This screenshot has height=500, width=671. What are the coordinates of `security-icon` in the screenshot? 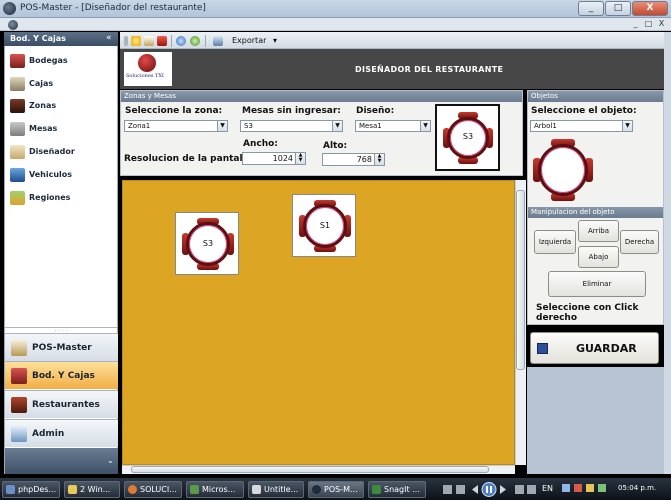 It's located at (578, 488).